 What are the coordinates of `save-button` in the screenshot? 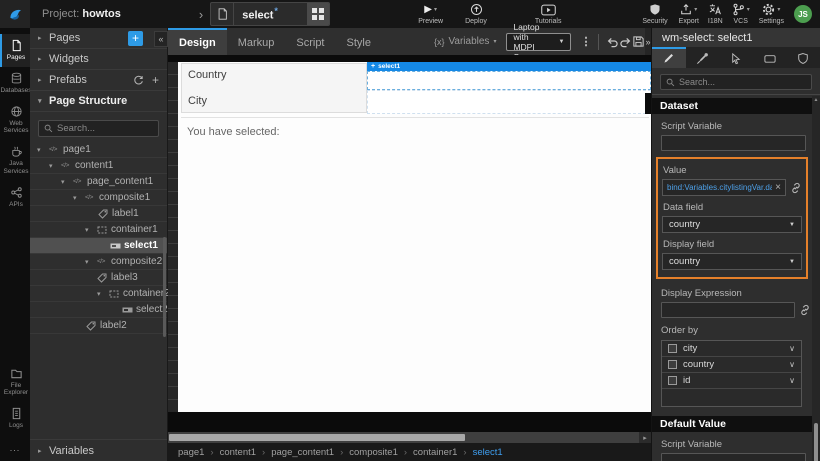 It's located at (638, 42).